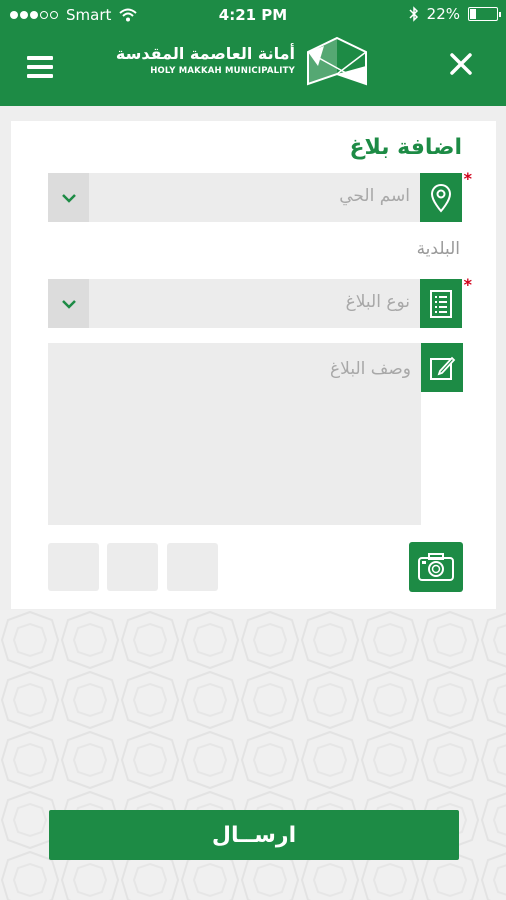  What do you see at coordinates (405, 147) in the screenshot?
I see `form-title: اضافة بلاغ` at bounding box center [405, 147].